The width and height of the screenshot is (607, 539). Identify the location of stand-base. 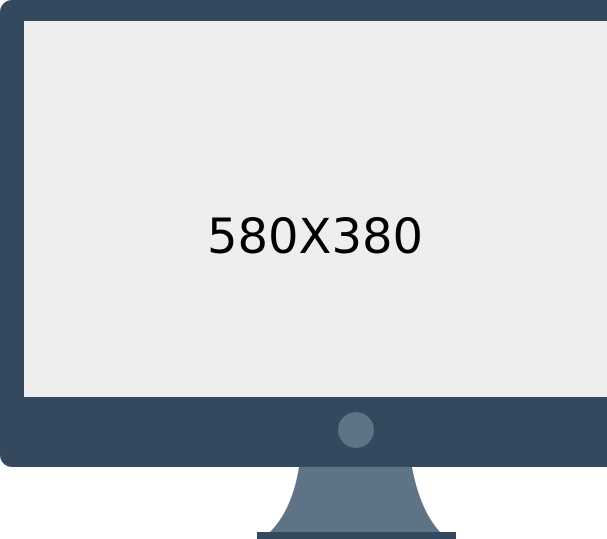
(356, 535).